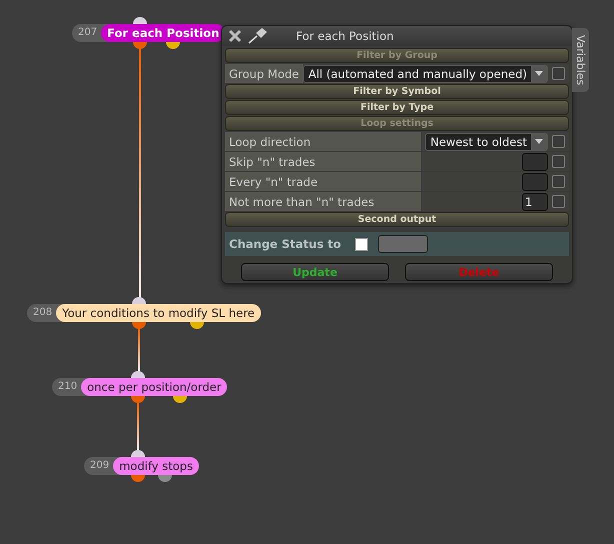 This screenshot has width=614, height=544. I want to click on field-label: Skip "n" trades, so click(272, 161).